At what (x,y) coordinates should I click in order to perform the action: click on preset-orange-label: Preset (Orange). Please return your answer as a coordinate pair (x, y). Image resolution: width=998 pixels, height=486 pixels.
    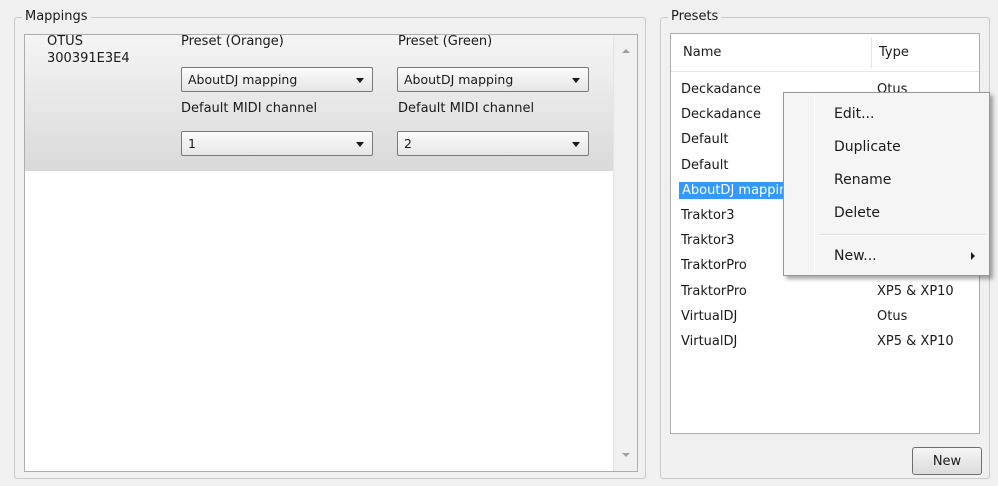
    Looking at the image, I should click on (232, 41).